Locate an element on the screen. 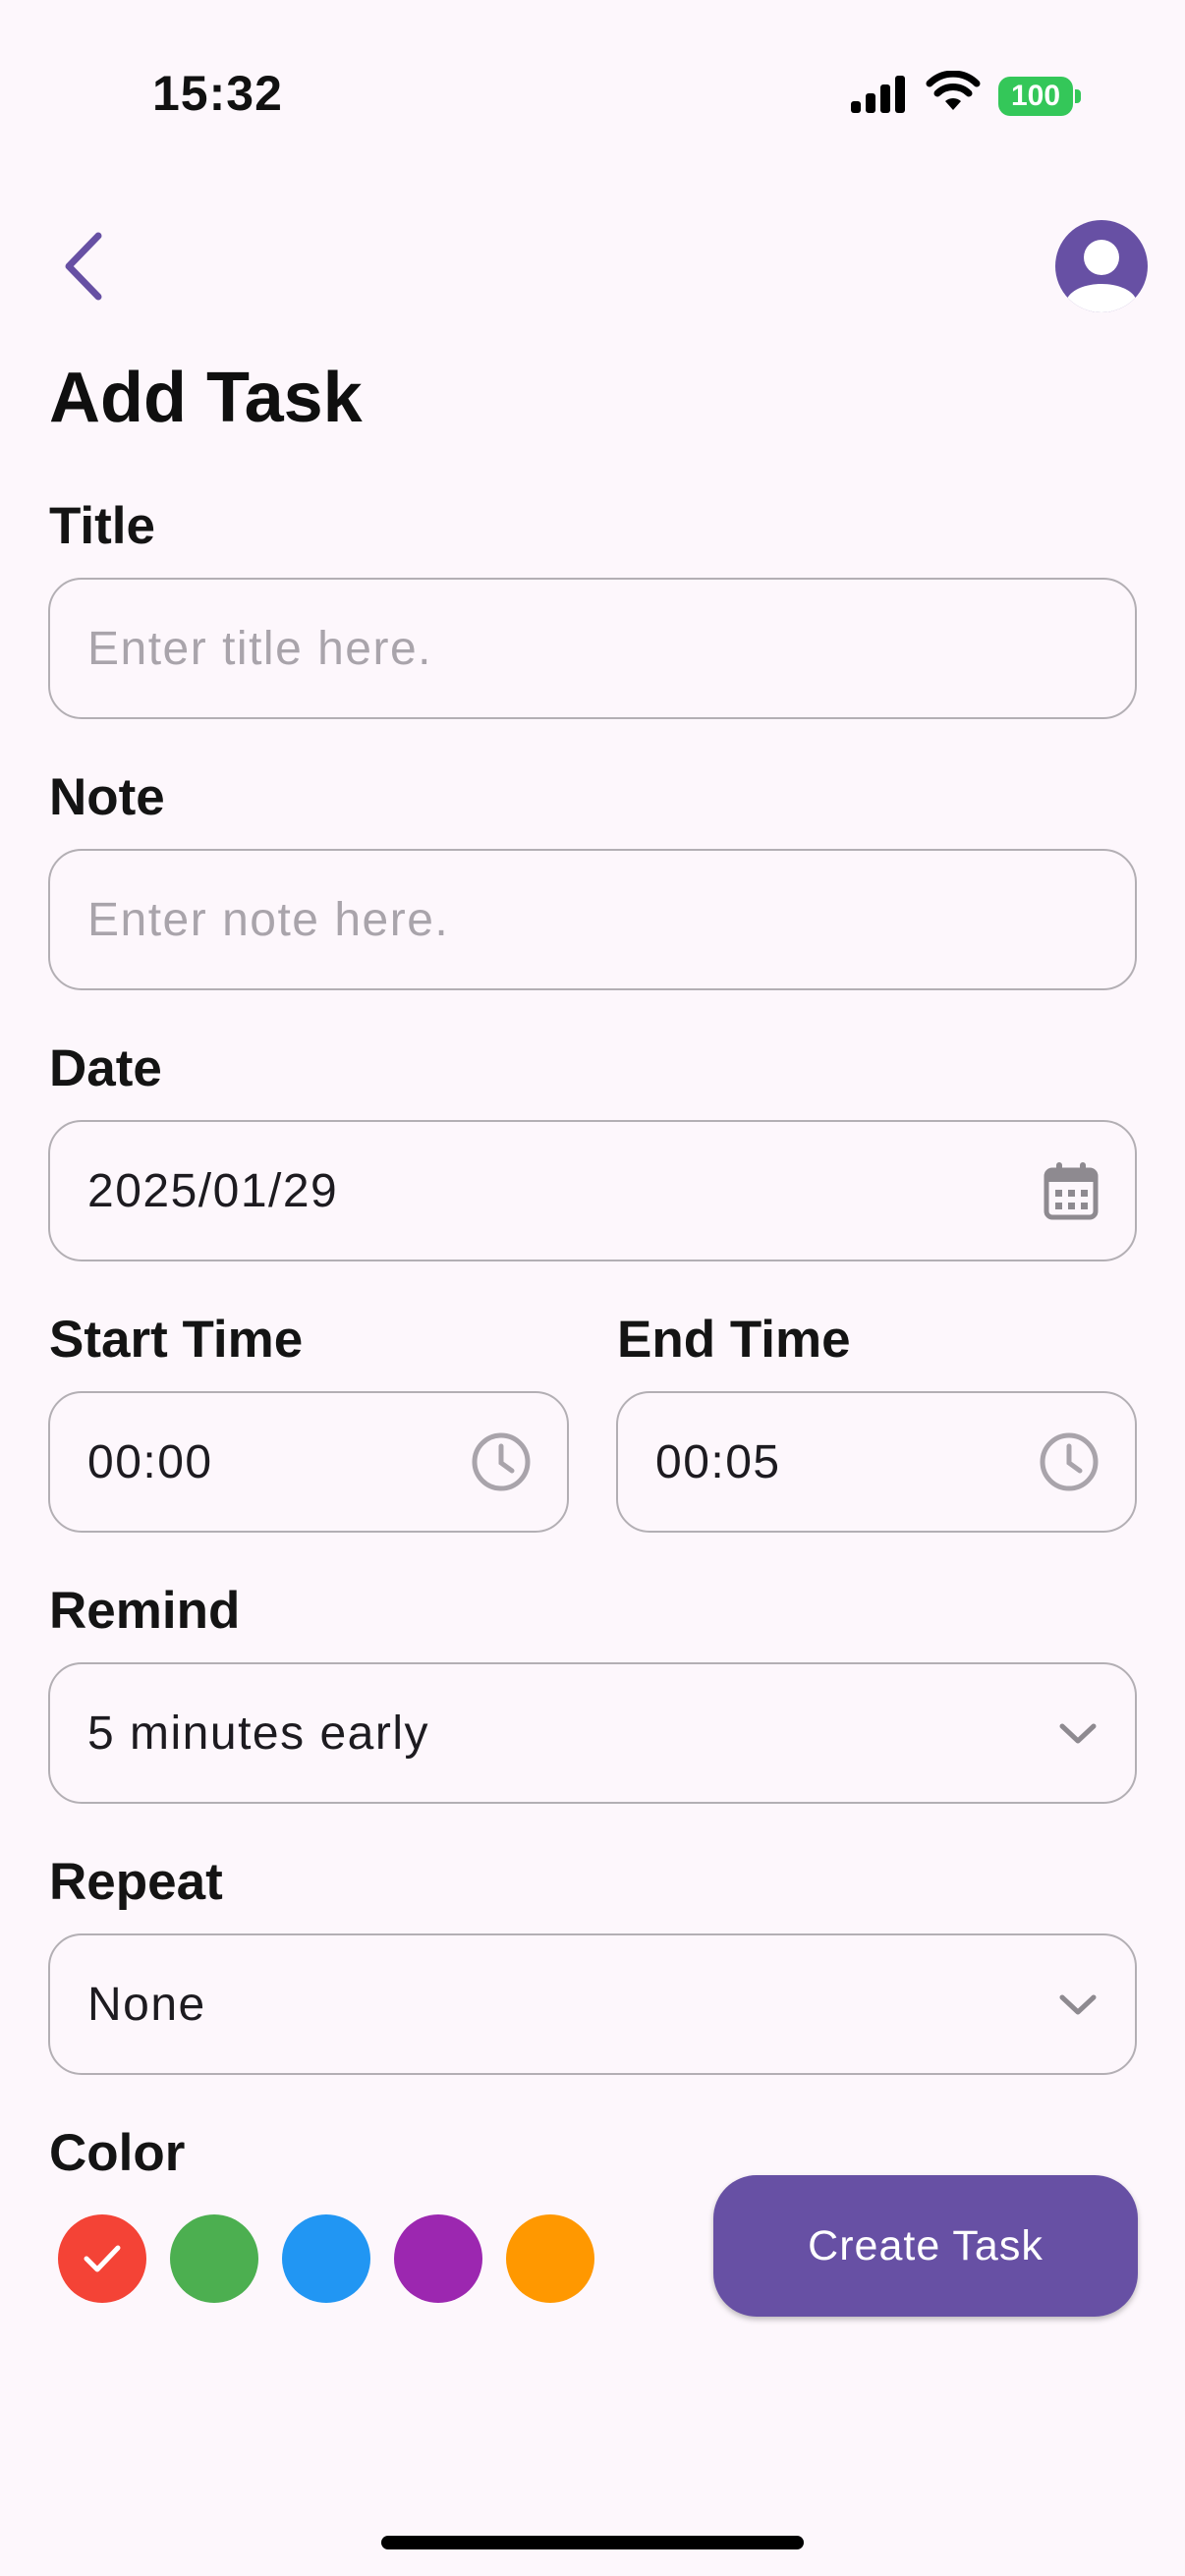  repeat-label: Repeat is located at coordinates (136, 1882).